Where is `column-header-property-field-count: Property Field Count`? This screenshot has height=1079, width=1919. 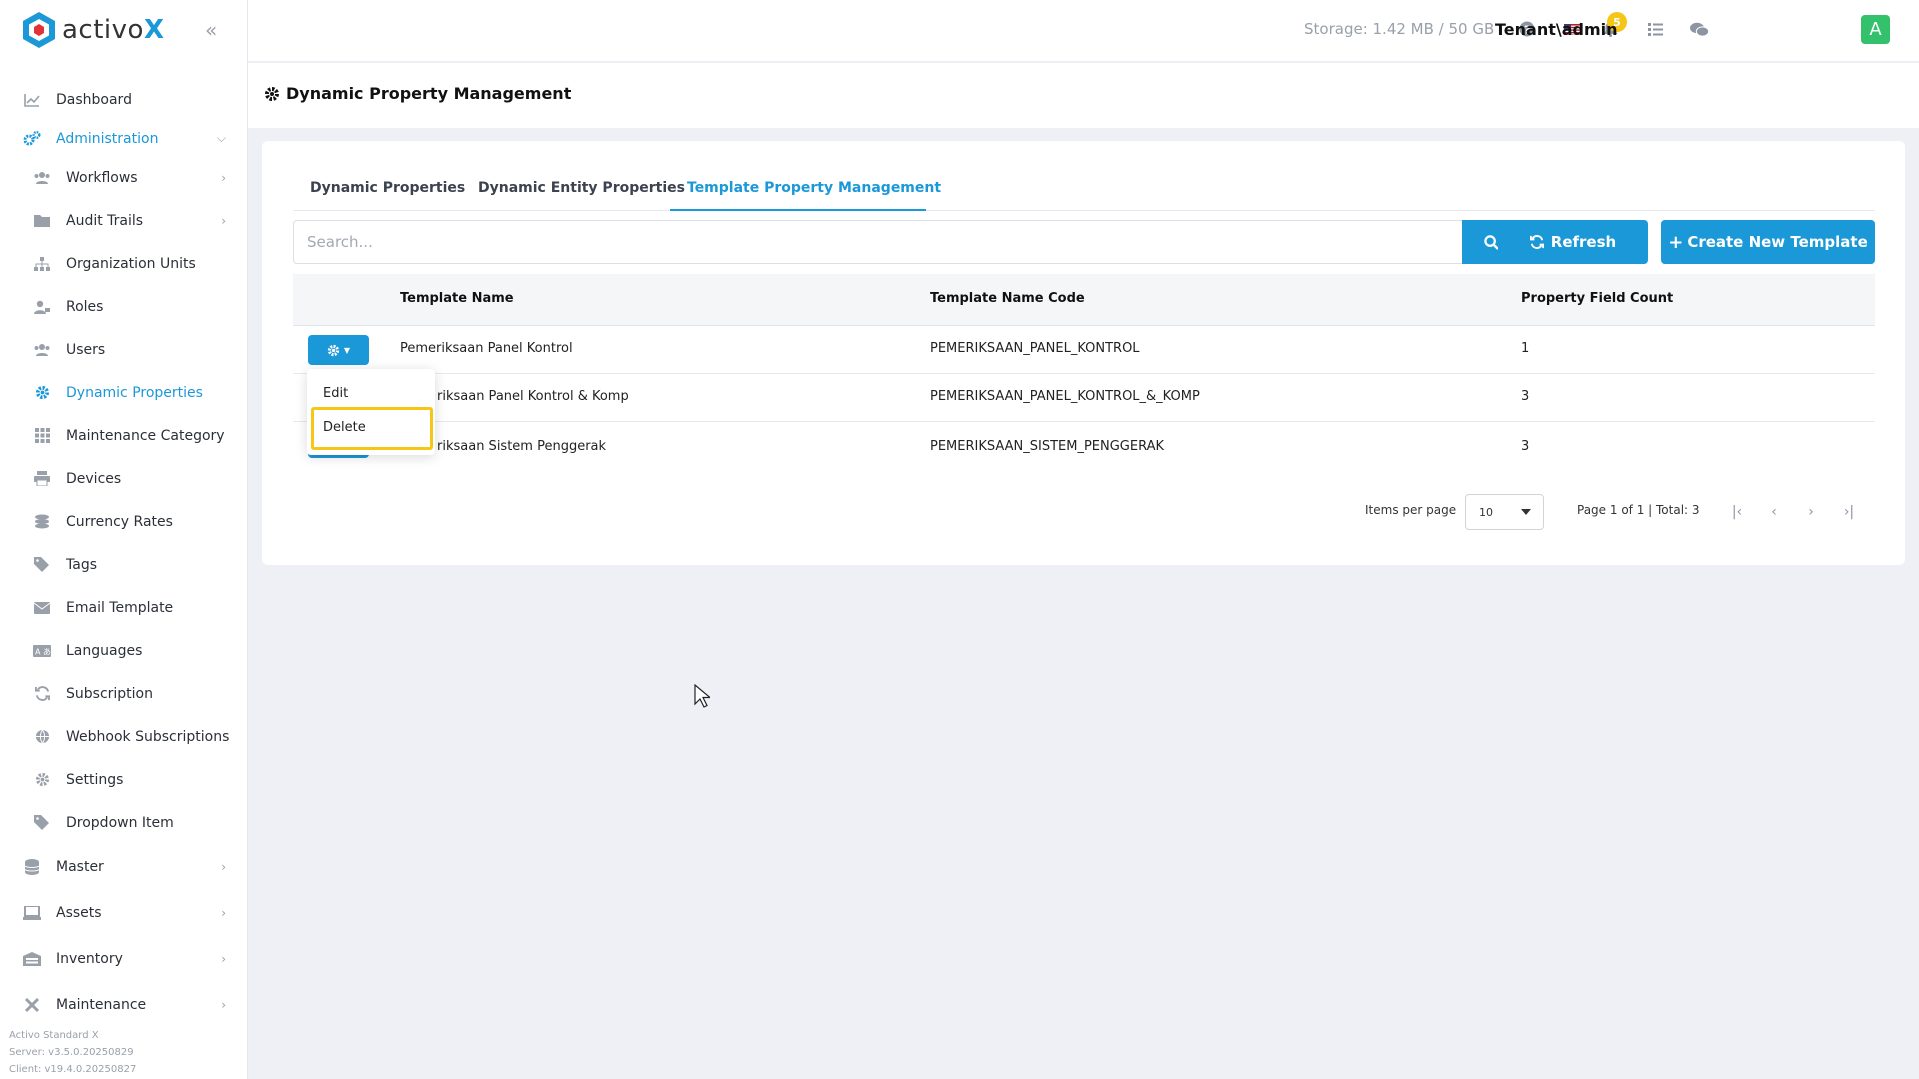 column-header-property-field-count: Property Field Count is located at coordinates (1597, 298).